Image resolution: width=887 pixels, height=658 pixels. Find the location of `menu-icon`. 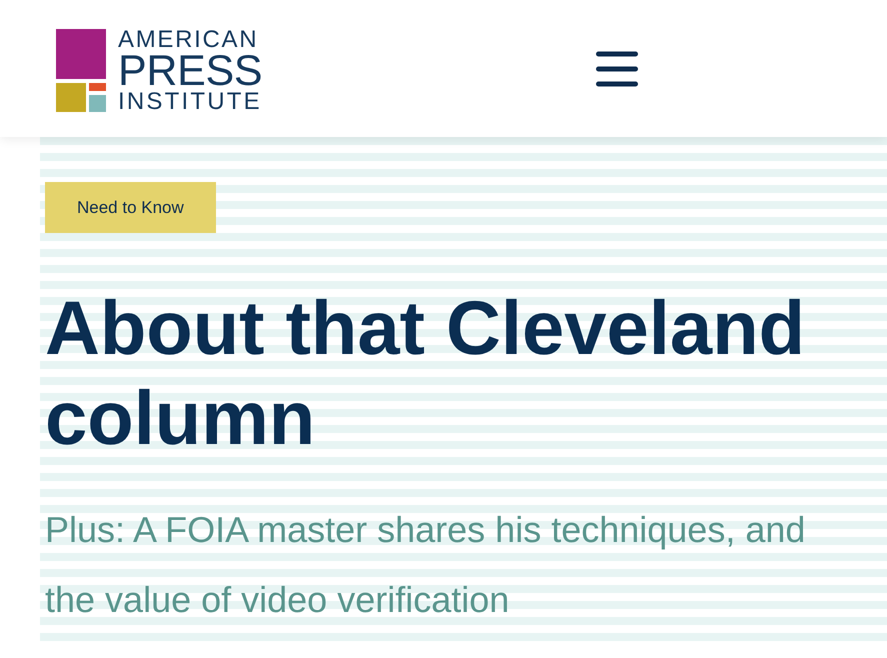

menu-icon is located at coordinates (617, 69).